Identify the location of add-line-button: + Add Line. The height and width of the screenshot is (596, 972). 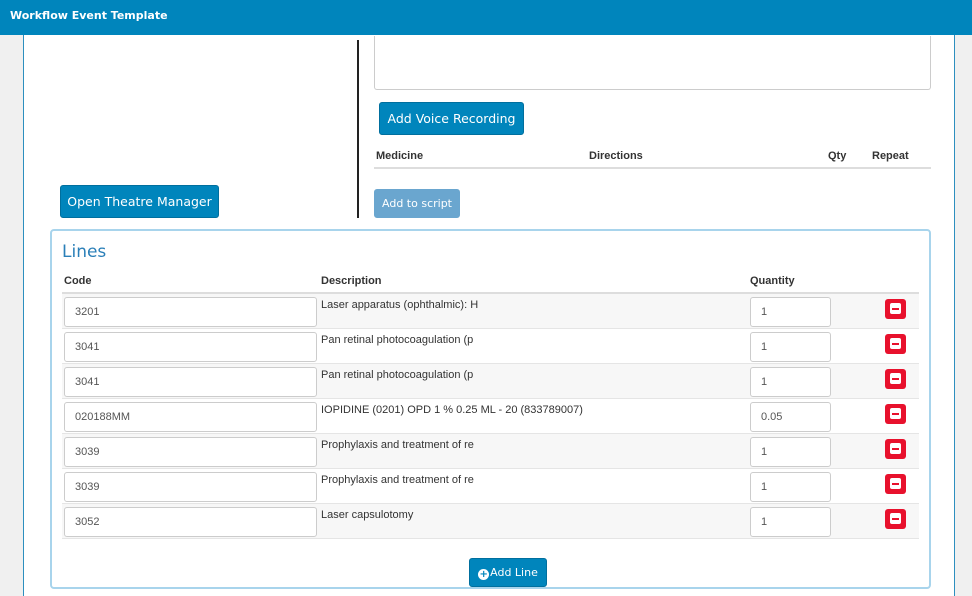
(508, 572).